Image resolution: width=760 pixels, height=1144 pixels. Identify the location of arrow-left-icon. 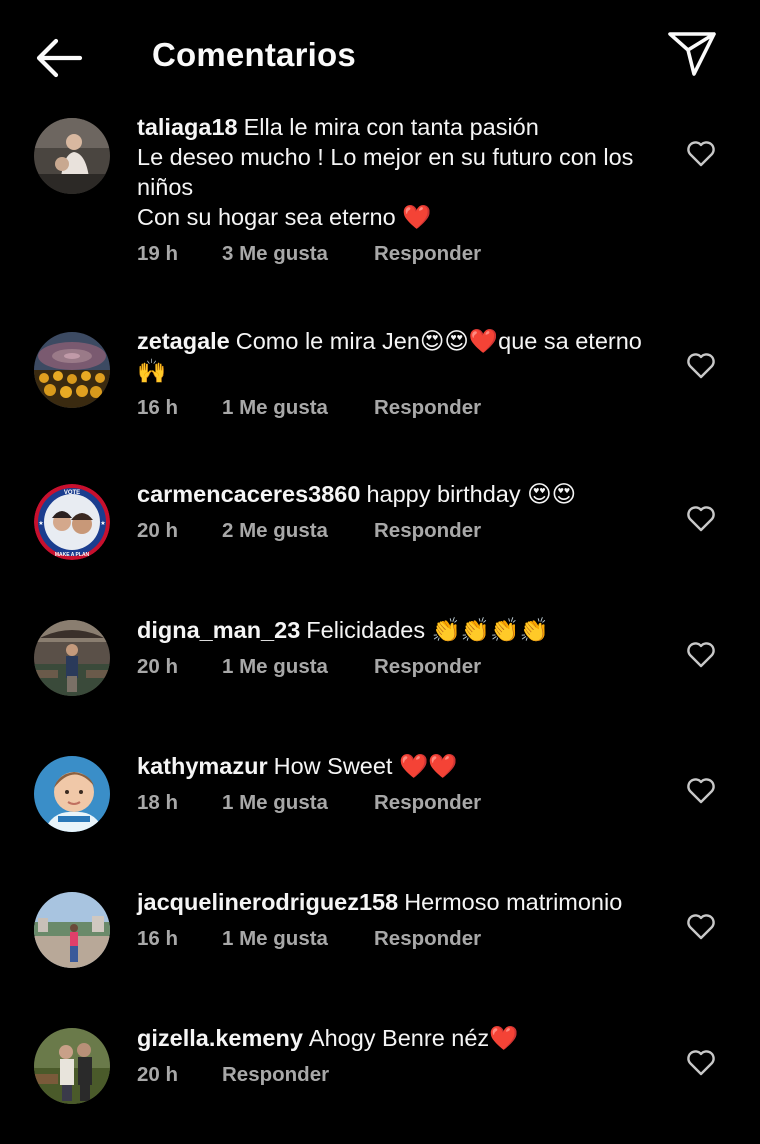
(59, 58).